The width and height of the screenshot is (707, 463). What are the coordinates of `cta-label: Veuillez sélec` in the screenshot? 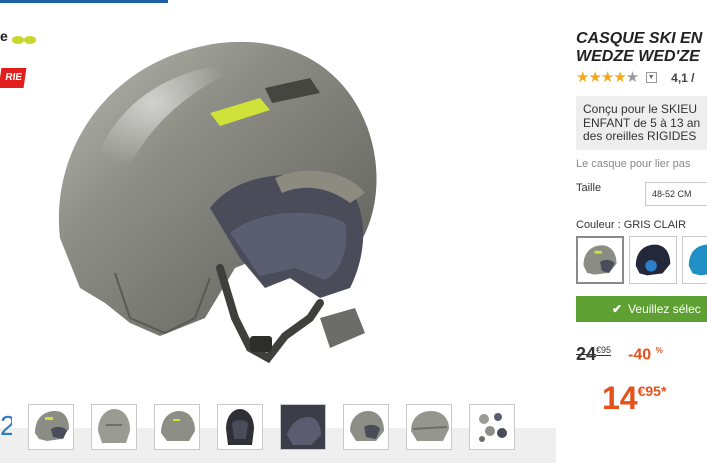 It's located at (664, 309).